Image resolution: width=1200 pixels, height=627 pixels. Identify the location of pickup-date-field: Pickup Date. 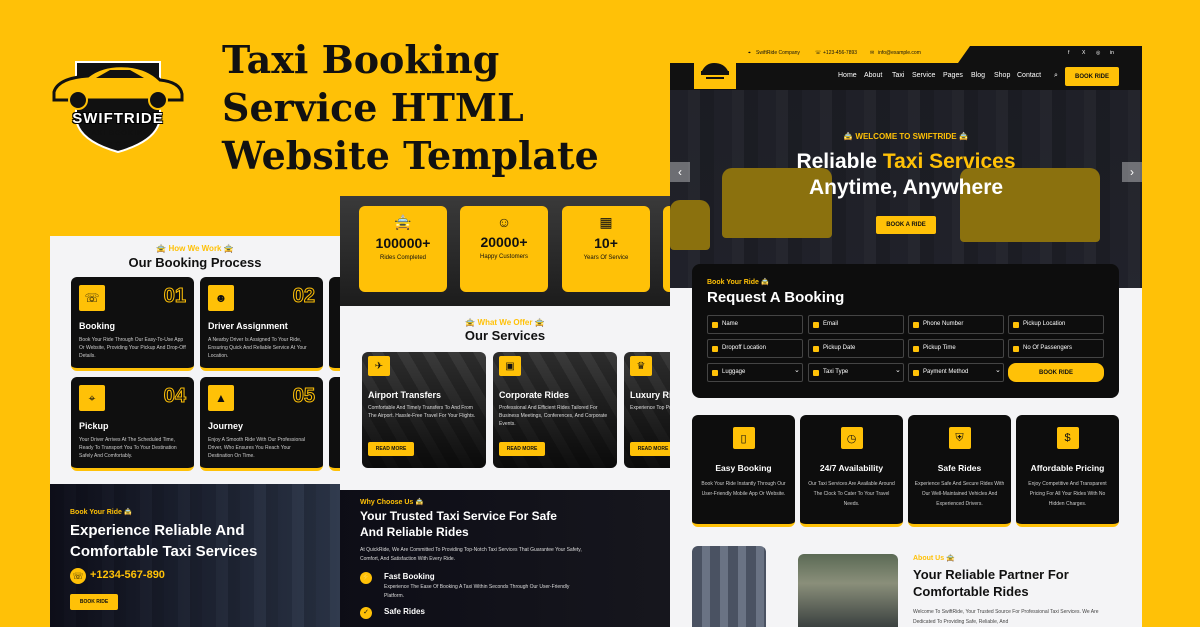
(856, 348).